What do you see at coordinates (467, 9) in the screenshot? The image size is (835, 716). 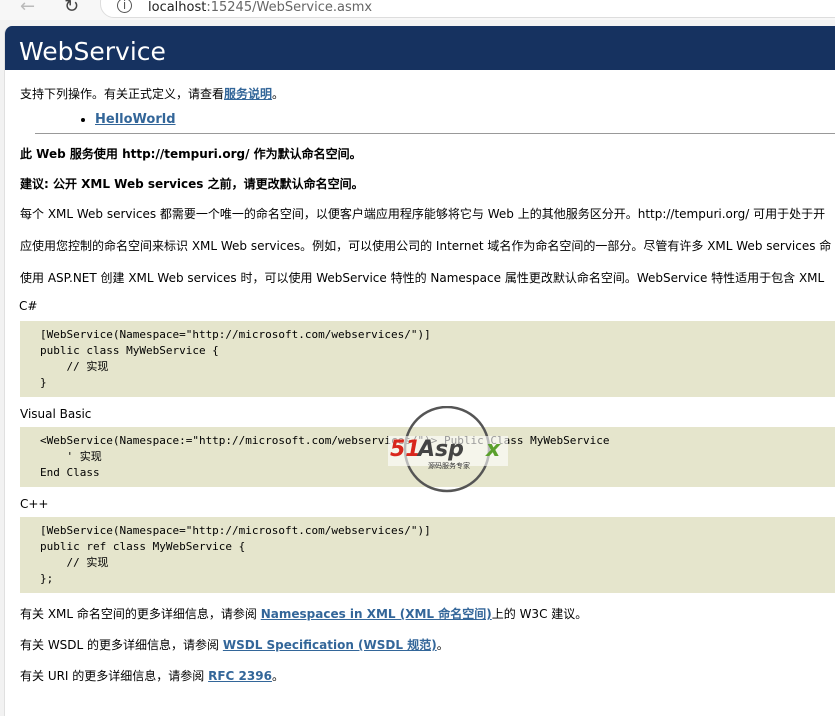 I see `address-bar: i localhost:15245/WebService.asmx` at bounding box center [467, 9].